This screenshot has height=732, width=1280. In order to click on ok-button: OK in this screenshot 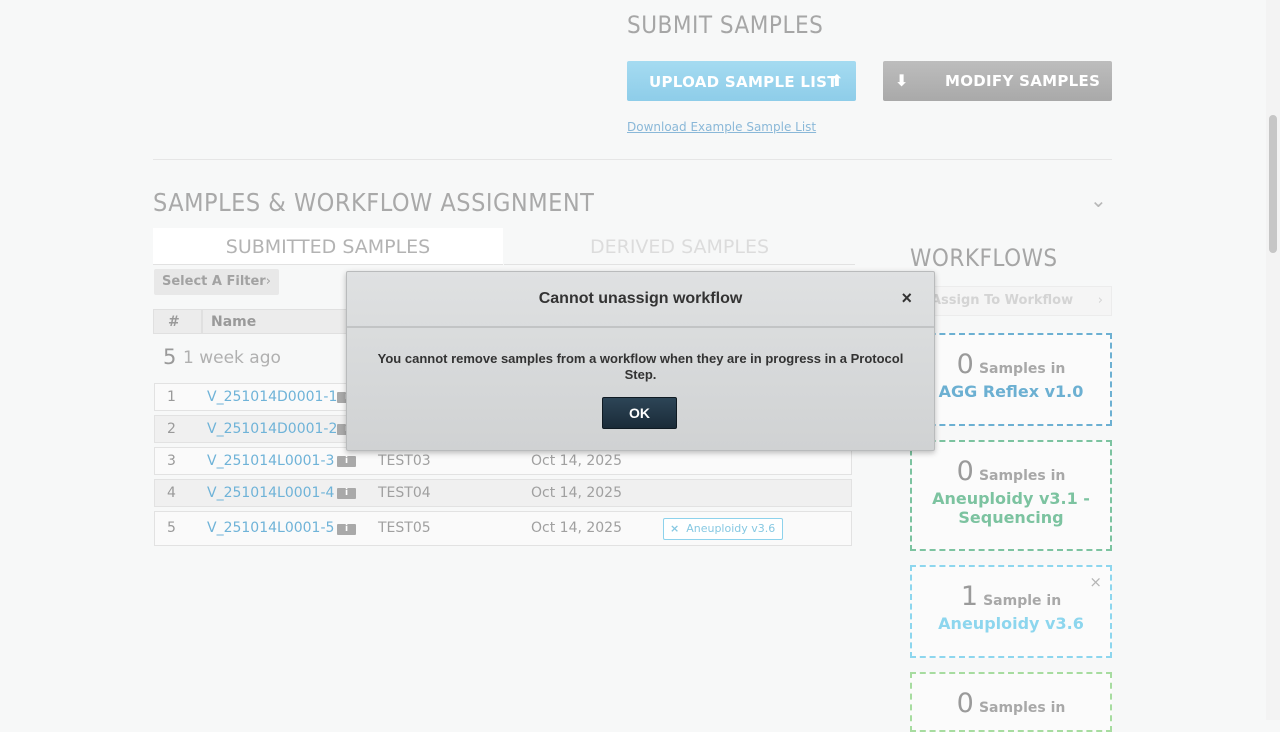, I will do `click(639, 413)`.